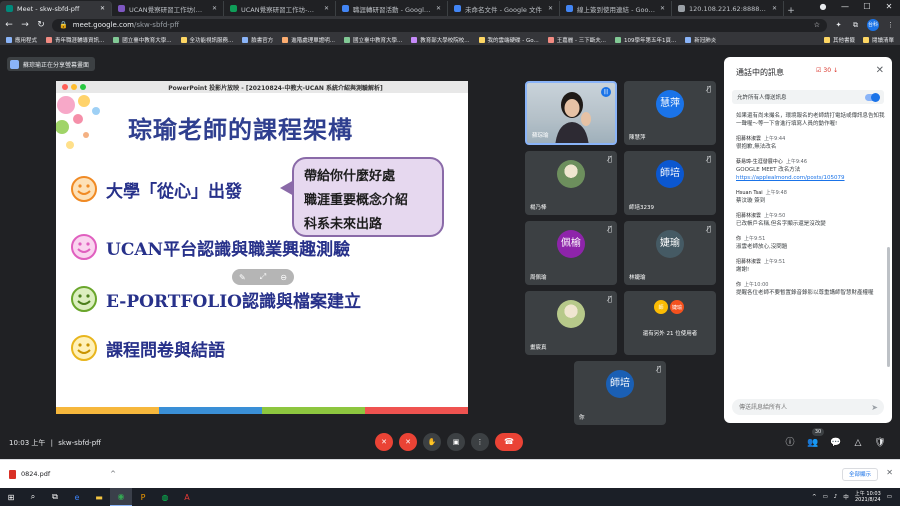  What do you see at coordinates (41, 25) in the screenshot?
I see `reload-icon: ↻` at bounding box center [41, 25].